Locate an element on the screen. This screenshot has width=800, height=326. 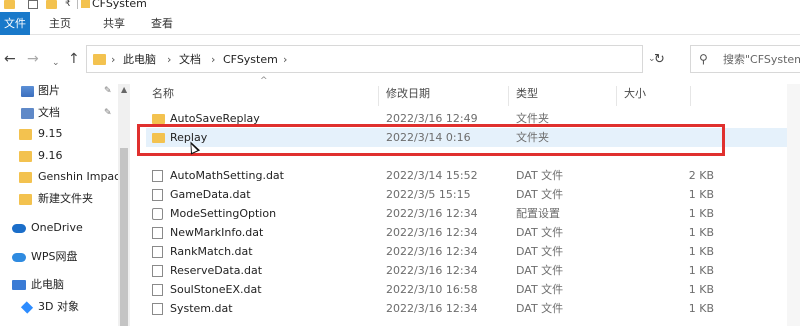
file-name: GameData.dat is located at coordinates (210, 194).